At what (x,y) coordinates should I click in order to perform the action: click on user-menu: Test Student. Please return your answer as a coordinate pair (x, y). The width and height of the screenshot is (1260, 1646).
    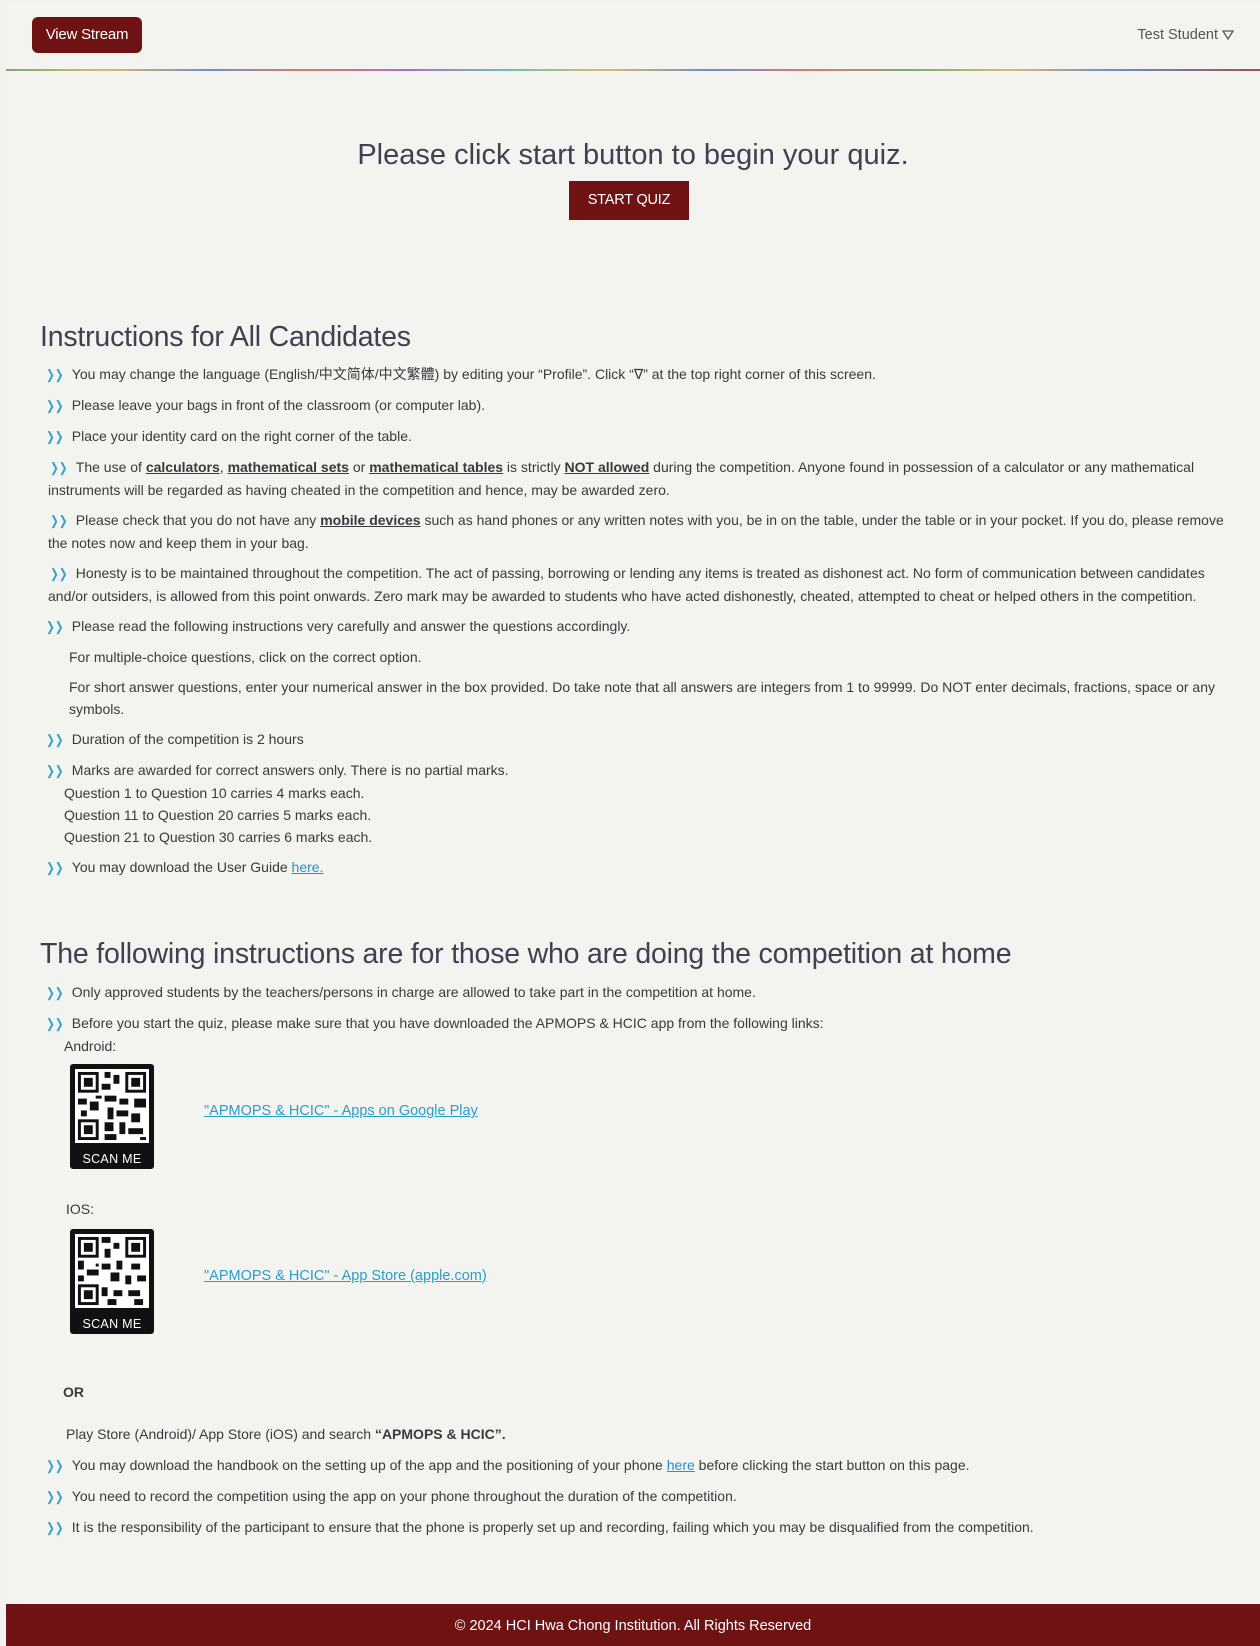
    Looking at the image, I should click on (1185, 35).